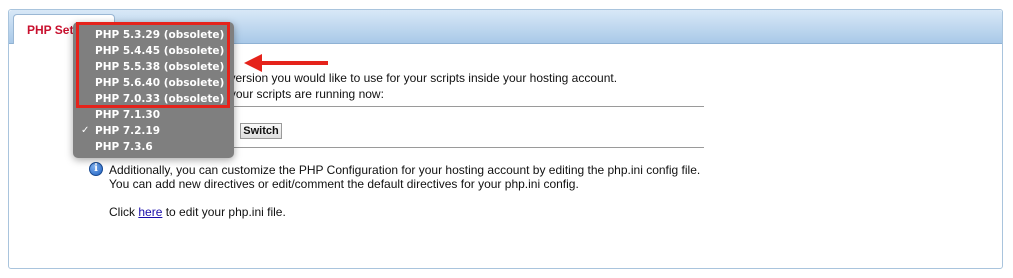  I want to click on divider-top, so click(468, 106).